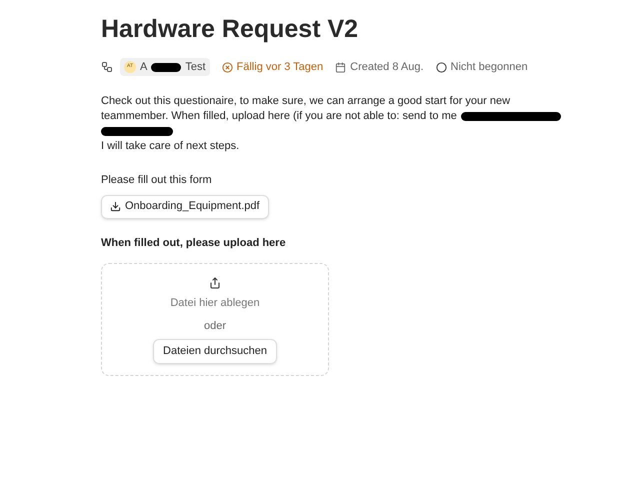 Image resolution: width=632 pixels, height=492 pixels. Describe the element at coordinates (157, 180) in the screenshot. I see `form-label: Please fill out this form` at that location.